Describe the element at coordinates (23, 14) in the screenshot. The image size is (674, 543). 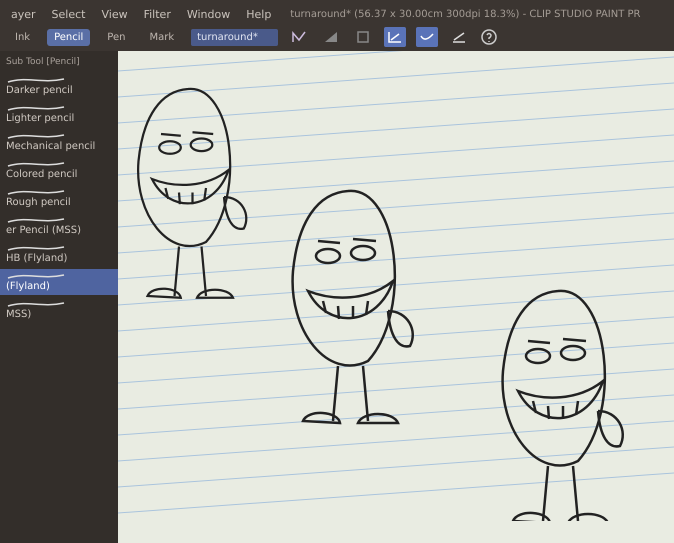
I see `menu-item: ayer` at that location.